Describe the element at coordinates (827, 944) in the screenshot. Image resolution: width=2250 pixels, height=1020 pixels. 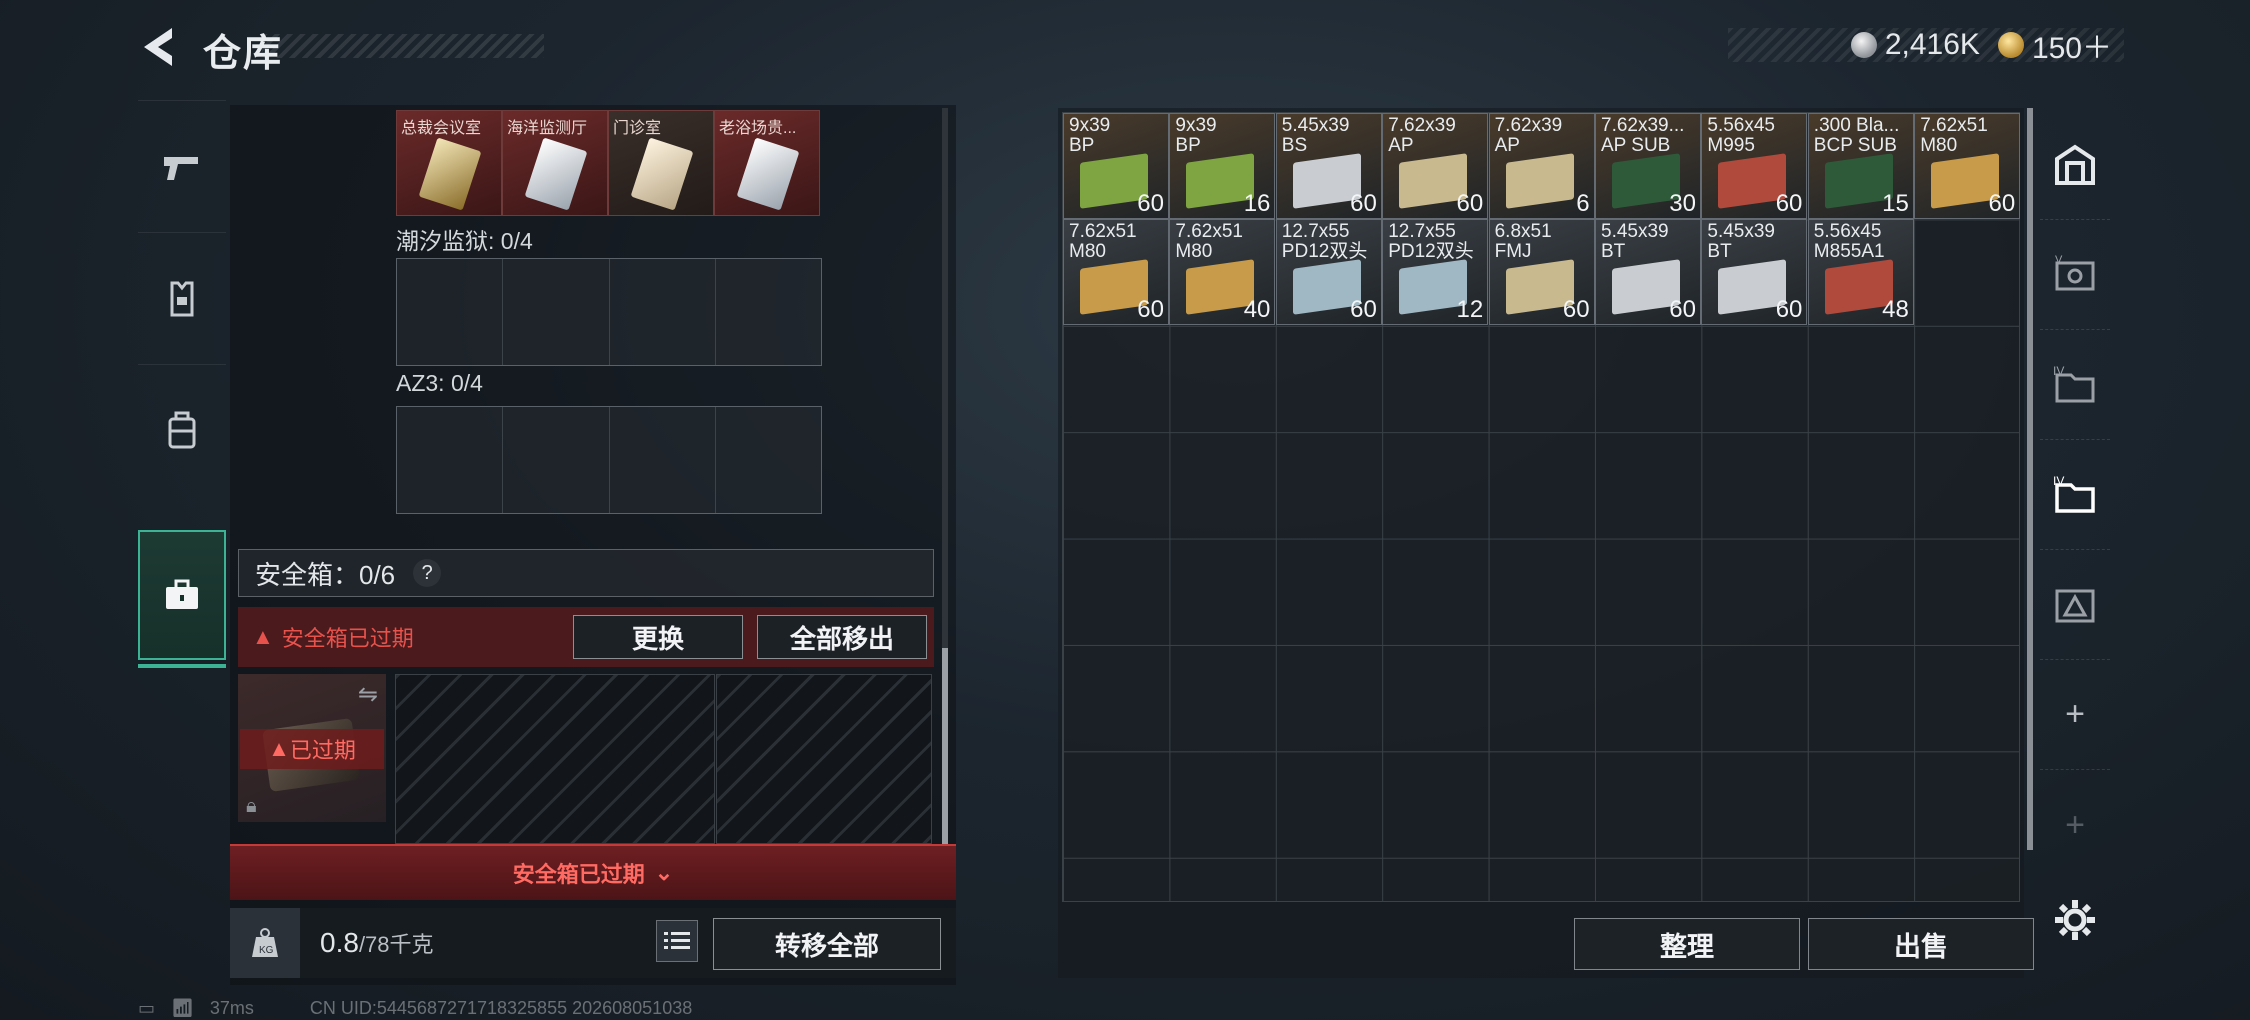
I see `transfer-all-button: 转移全部` at that location.